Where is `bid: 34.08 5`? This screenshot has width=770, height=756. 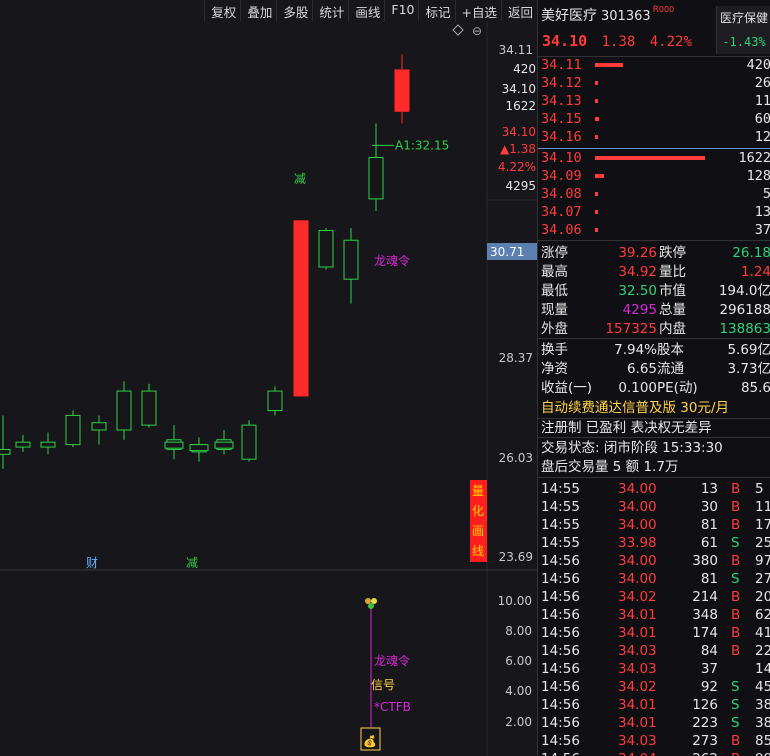 bid: 34.08 5 is located at coordinates (654, 194).